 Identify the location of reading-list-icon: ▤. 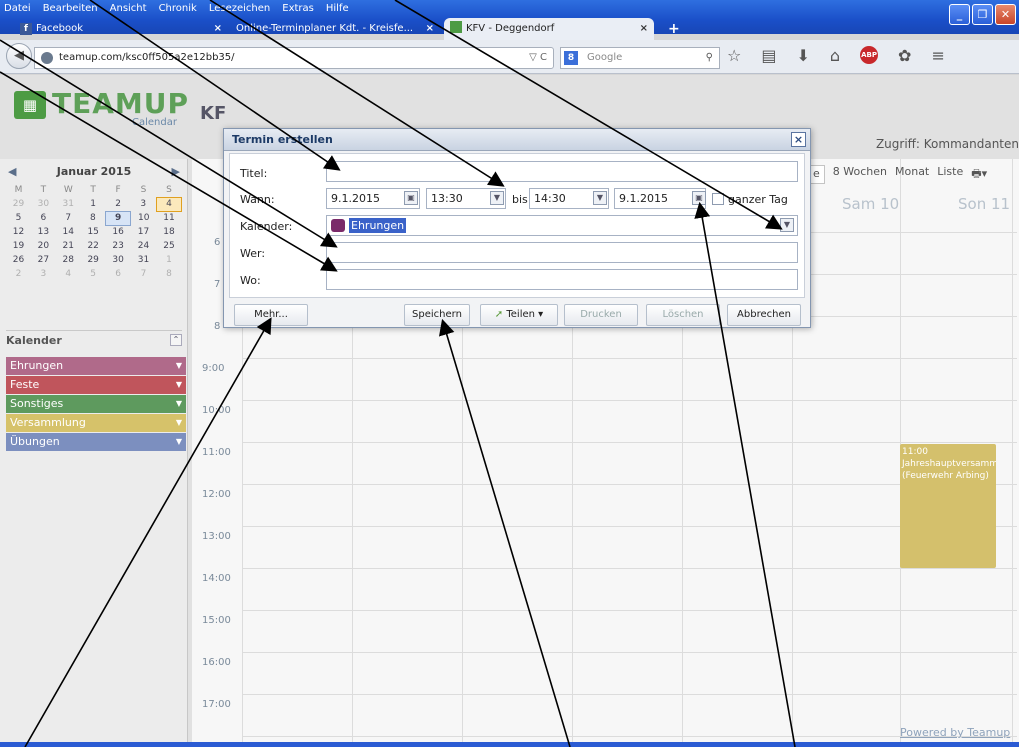
(768, 55).